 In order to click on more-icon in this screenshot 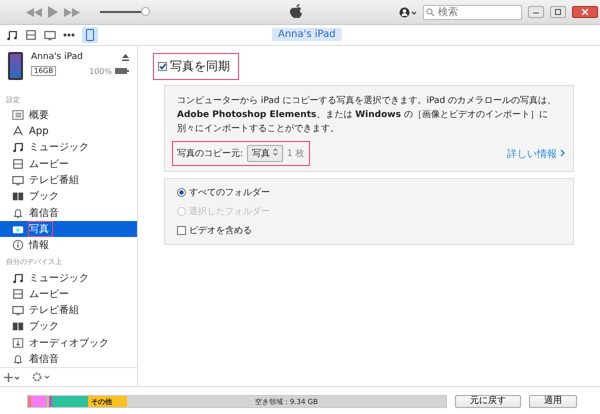, I will do `click(69, 35)`.